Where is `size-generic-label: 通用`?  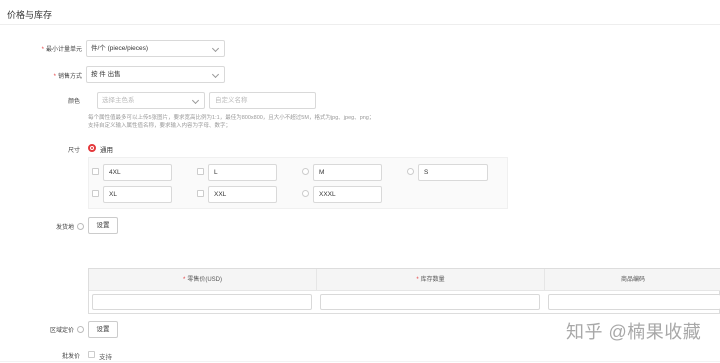 size-generic-label: 通用 is located at coordinates (106, 150).